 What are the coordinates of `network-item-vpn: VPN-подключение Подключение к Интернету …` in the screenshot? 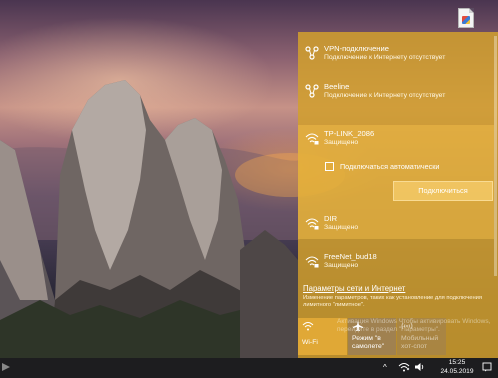 It's located at (396, 56).